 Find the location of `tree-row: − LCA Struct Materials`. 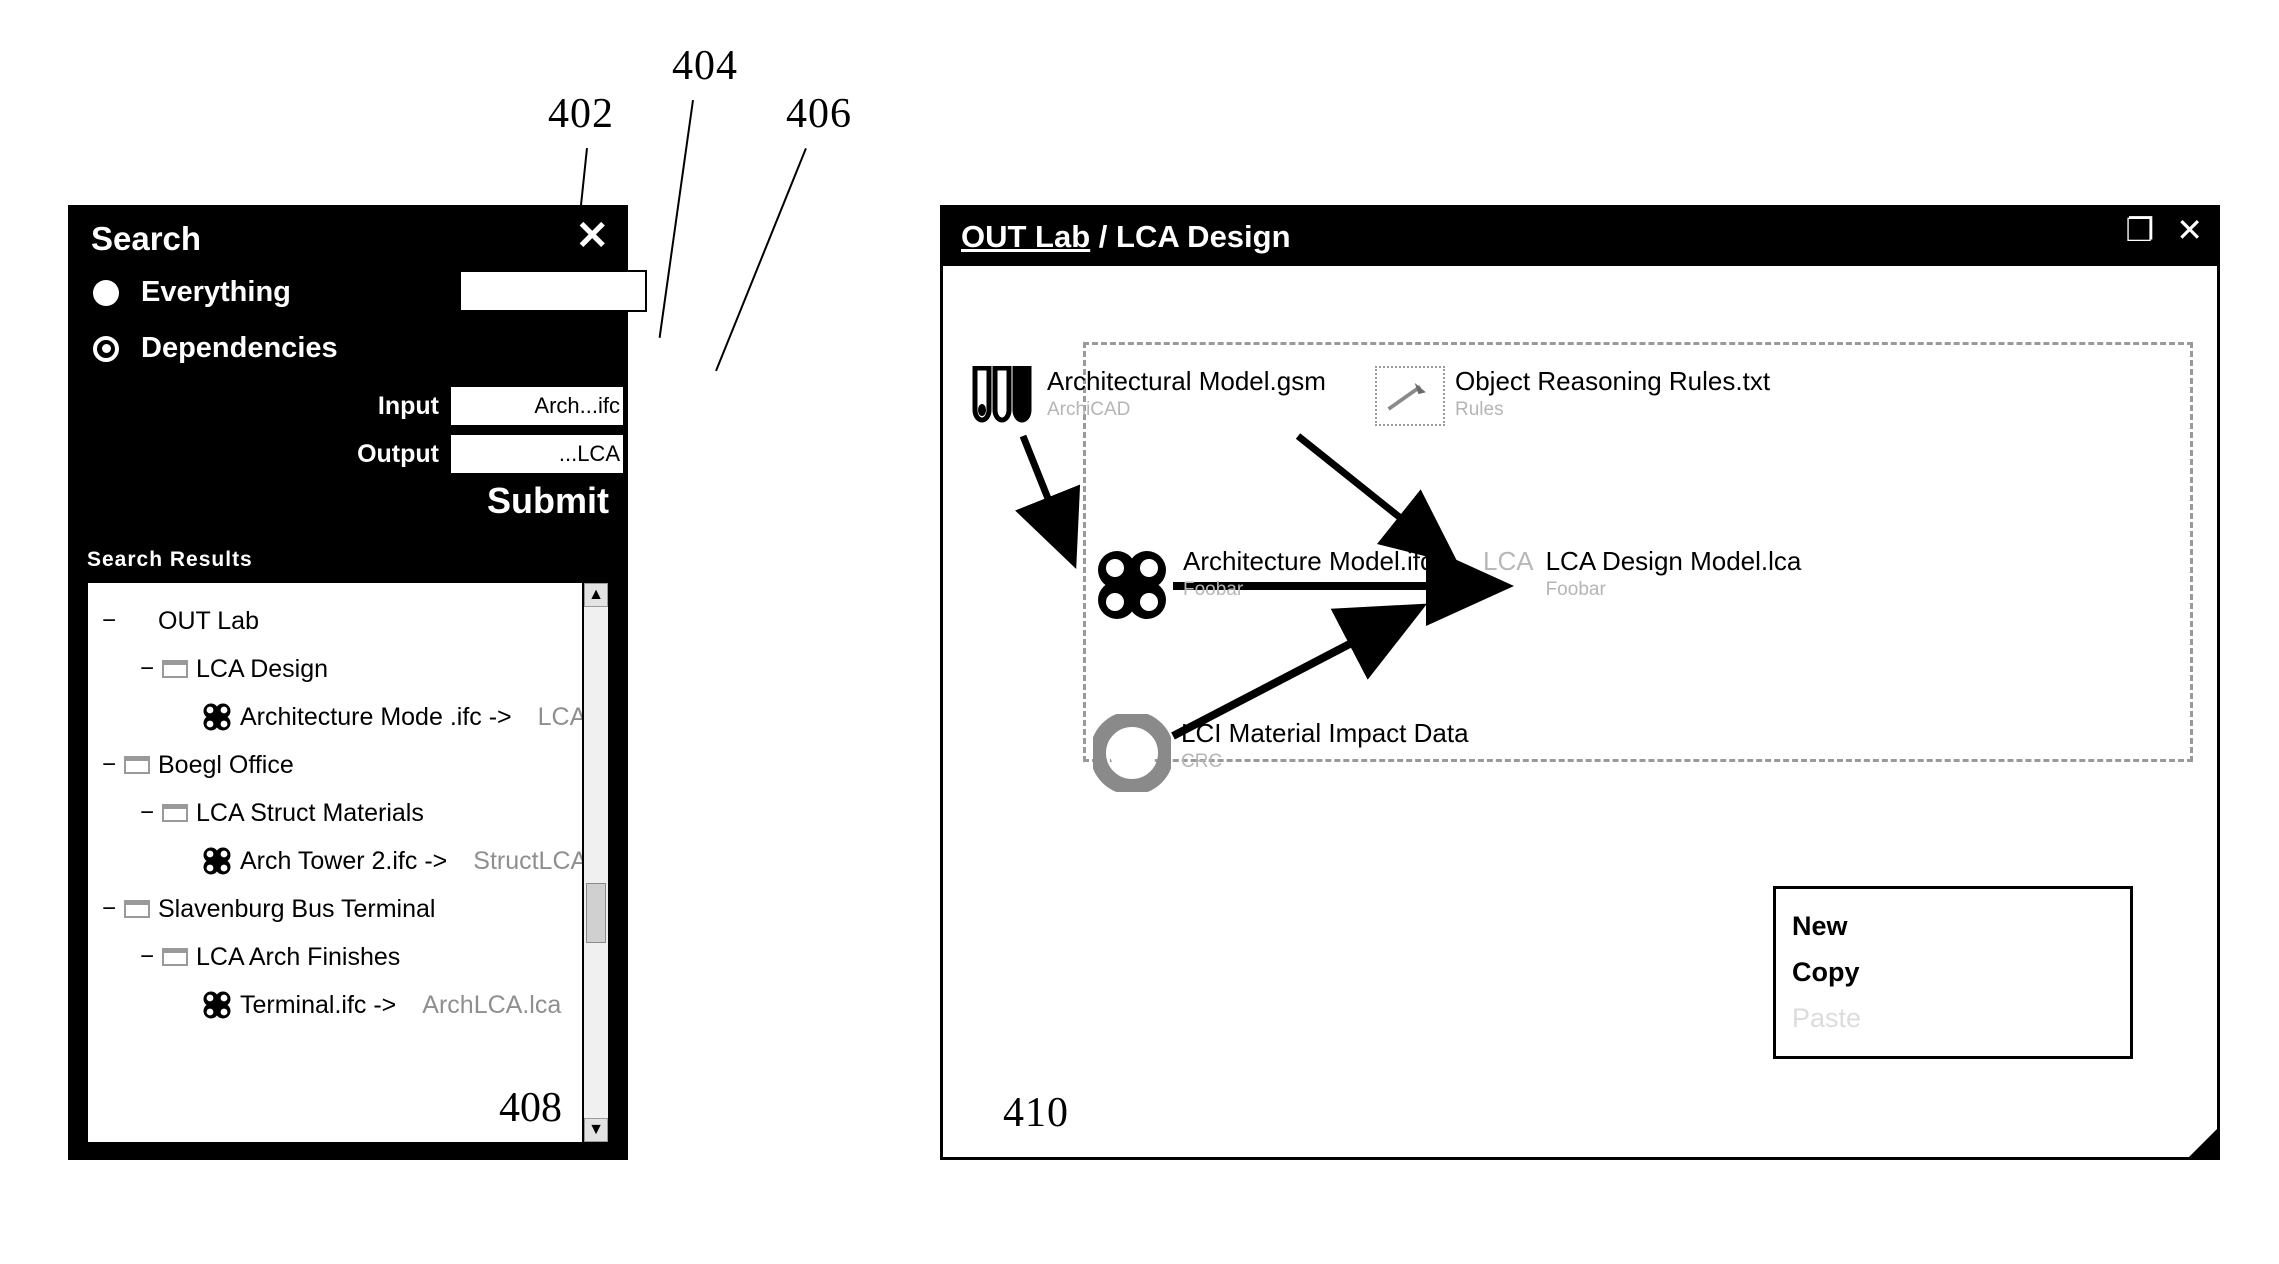

tree-row: − LCA Struct Materials is located at coordinates (335, 813).